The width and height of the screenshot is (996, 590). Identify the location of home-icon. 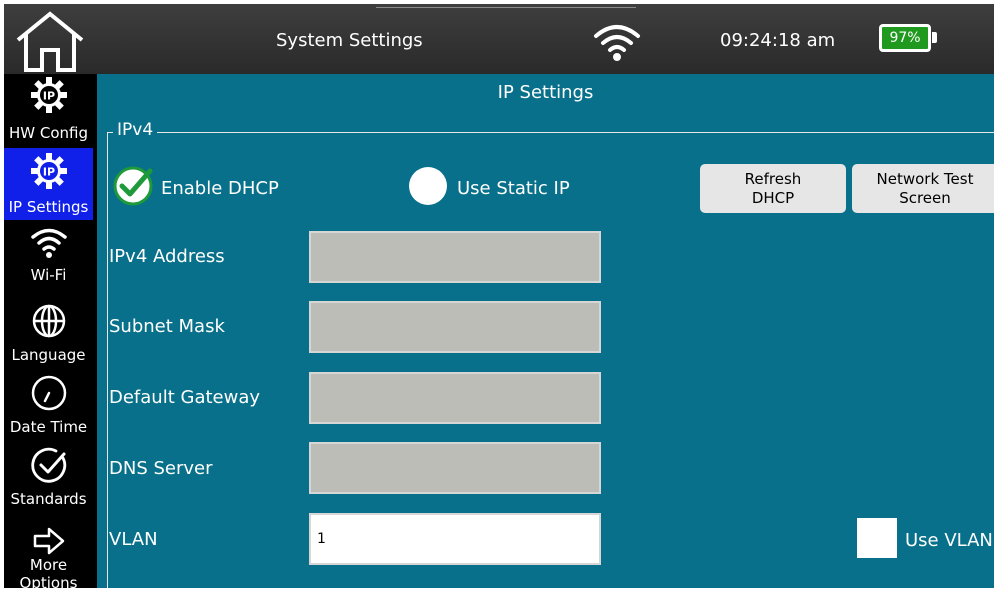
(50, 41).